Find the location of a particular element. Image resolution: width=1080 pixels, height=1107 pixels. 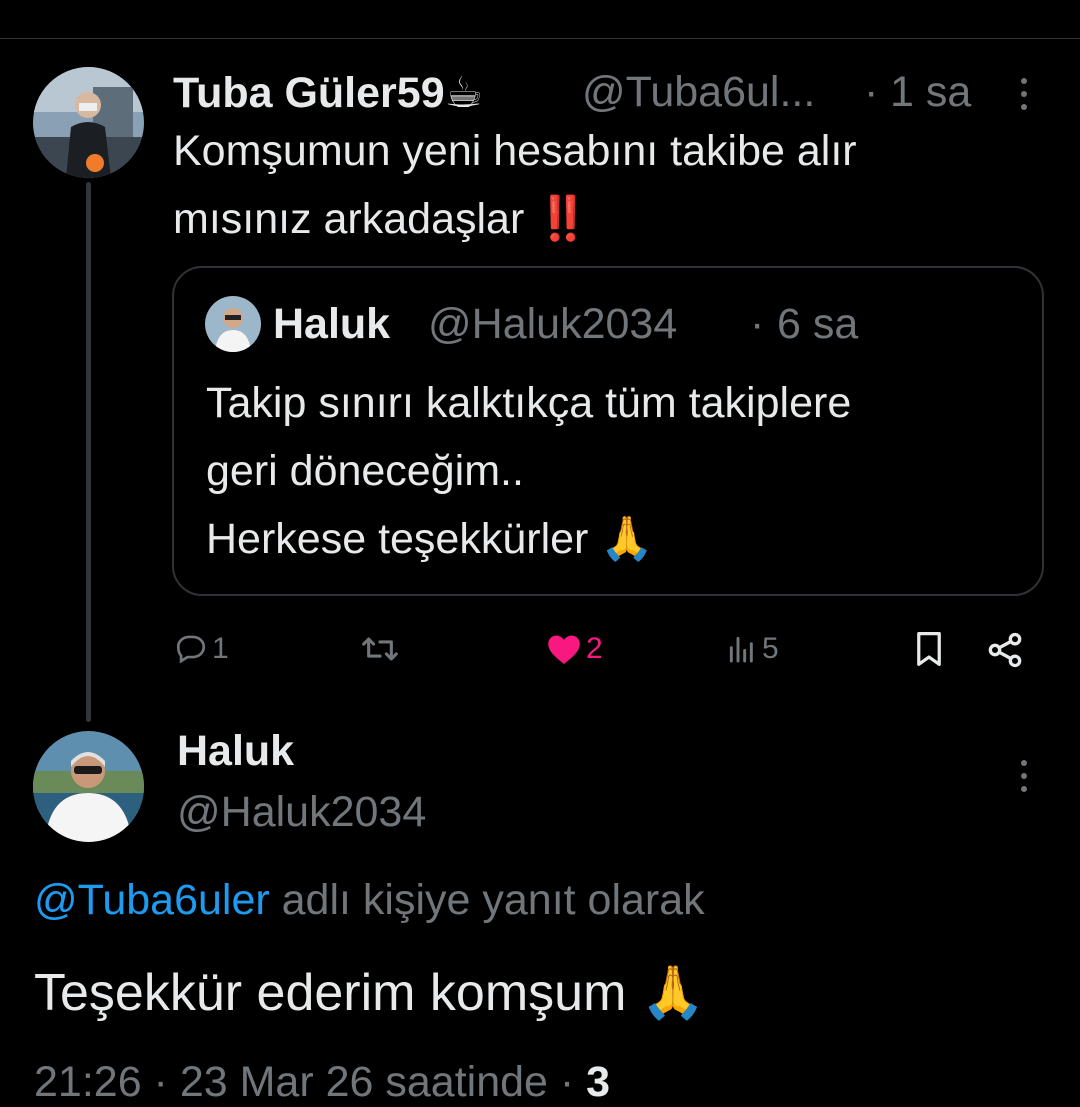

parent-time: 1 sa is located at coordinates (930, 92).